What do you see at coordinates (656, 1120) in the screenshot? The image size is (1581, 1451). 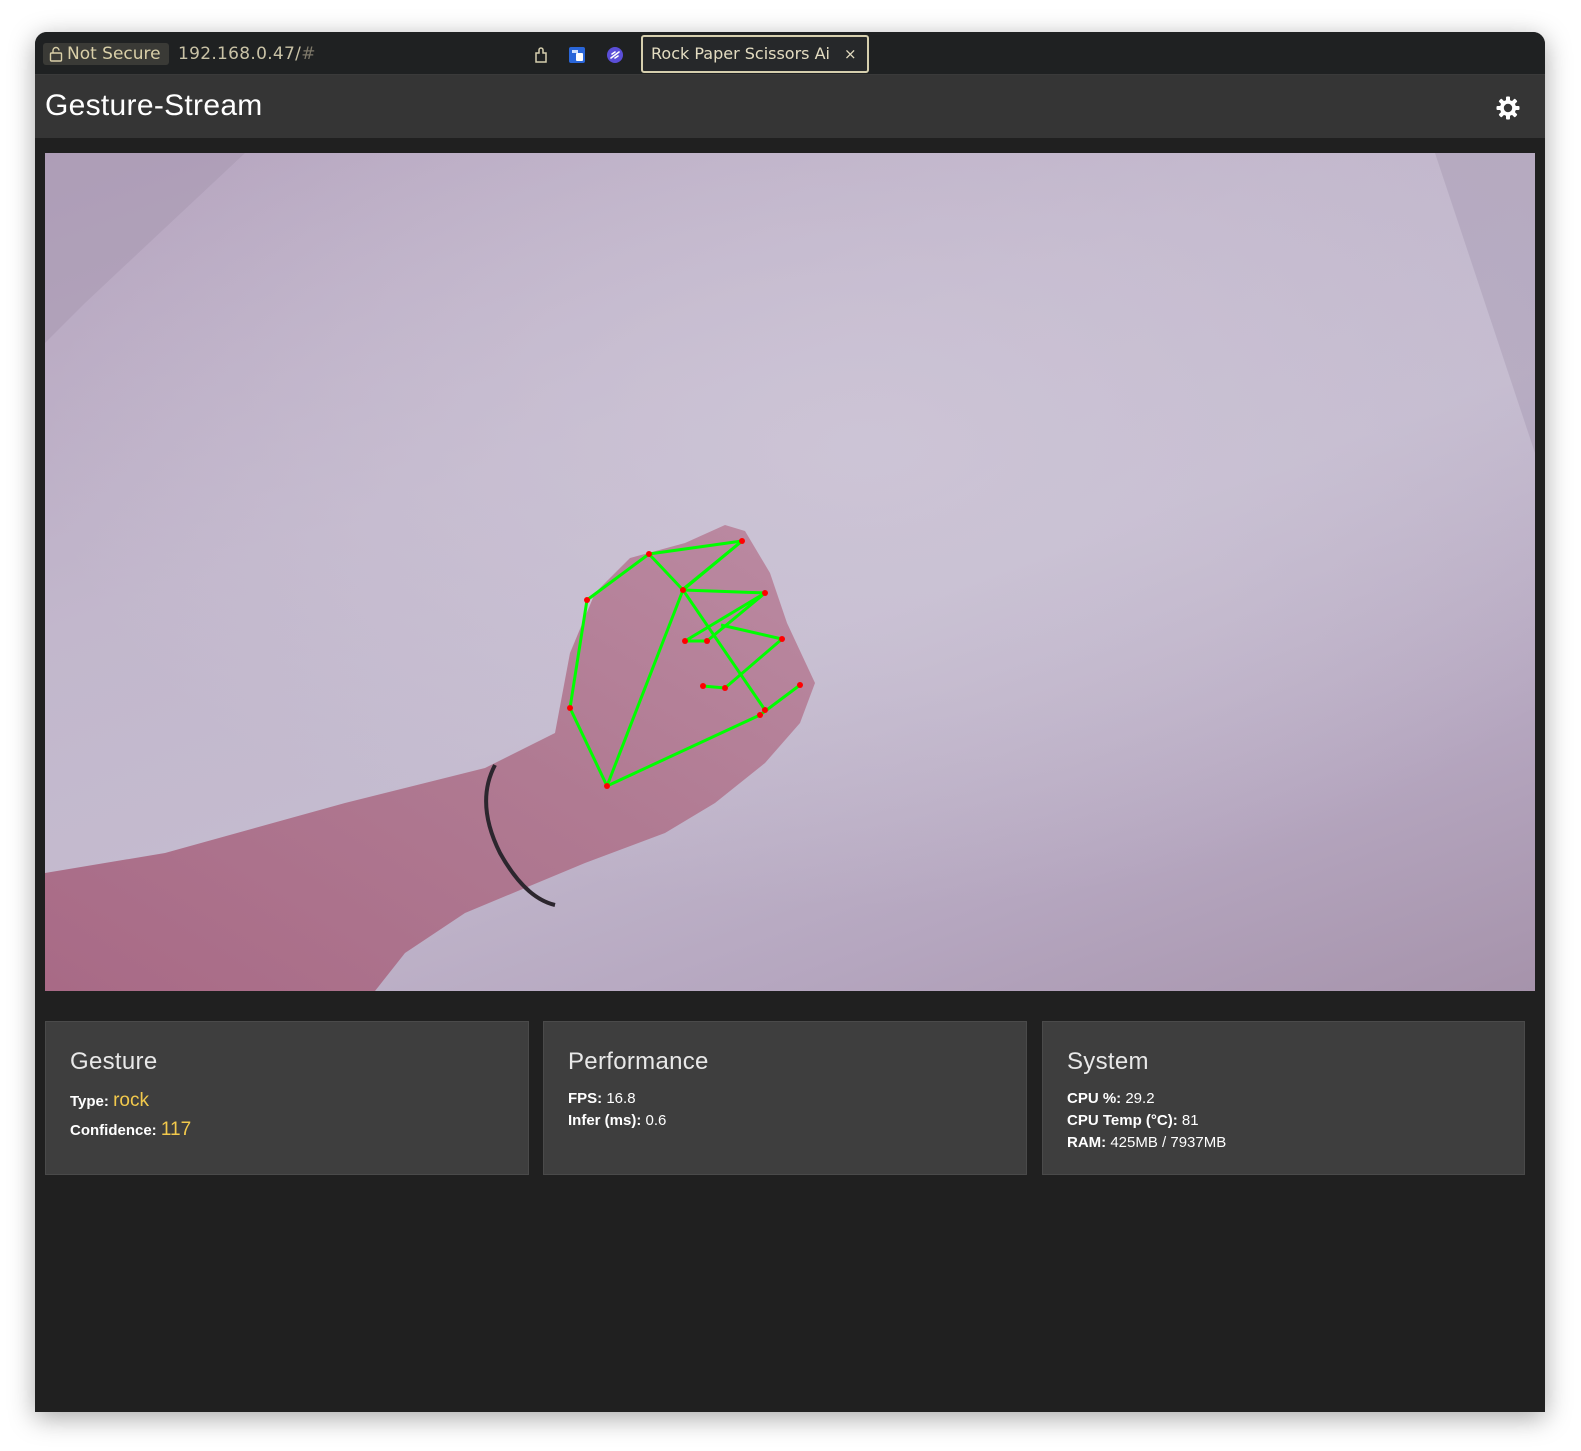 I see `infer-value: 0.6` at bounding box center [656, 1120].